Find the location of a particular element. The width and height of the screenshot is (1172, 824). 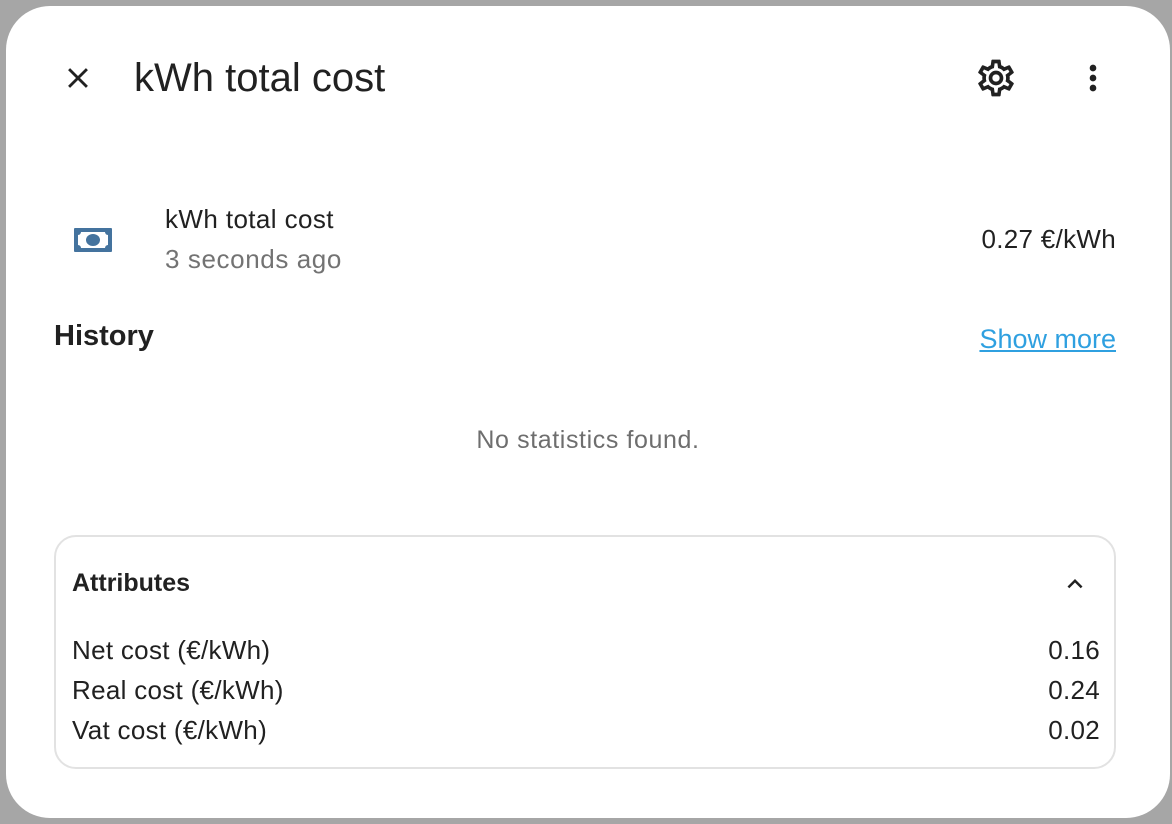

attribute-value: 0.16 is located at coordinates (1074, 650).